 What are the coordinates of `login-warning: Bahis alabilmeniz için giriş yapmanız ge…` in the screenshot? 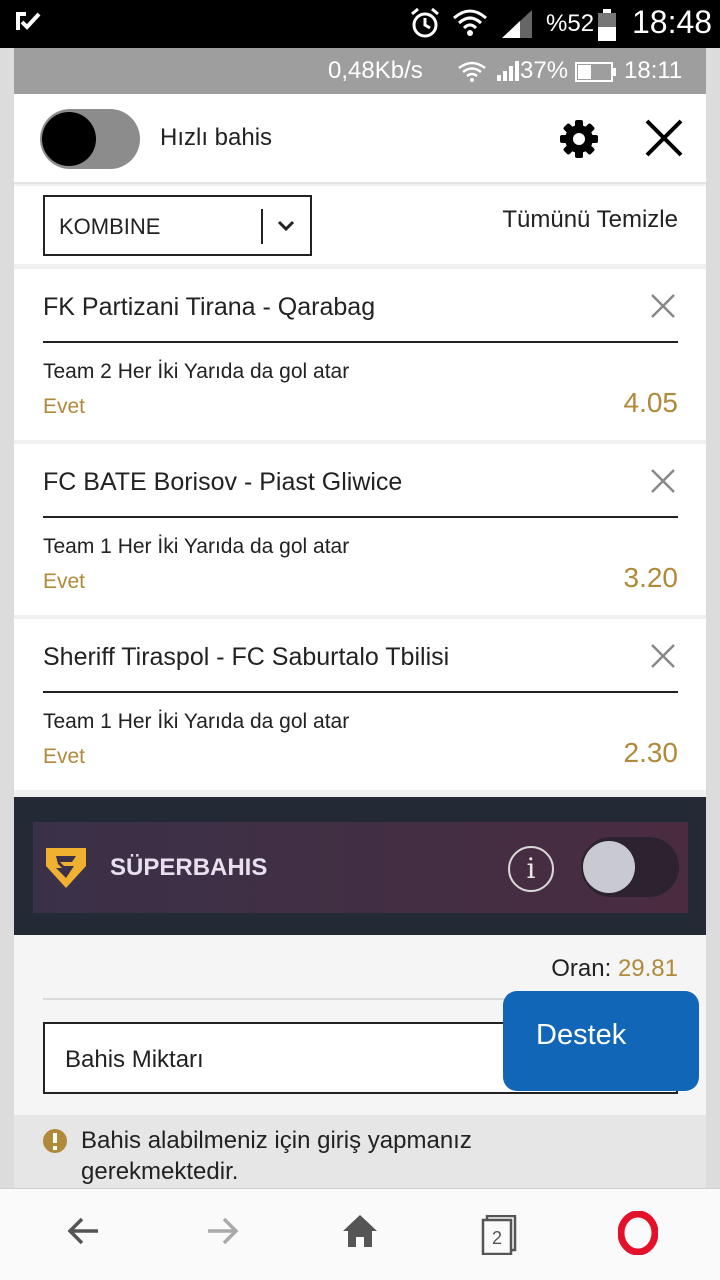 It's located at (360, 1151).